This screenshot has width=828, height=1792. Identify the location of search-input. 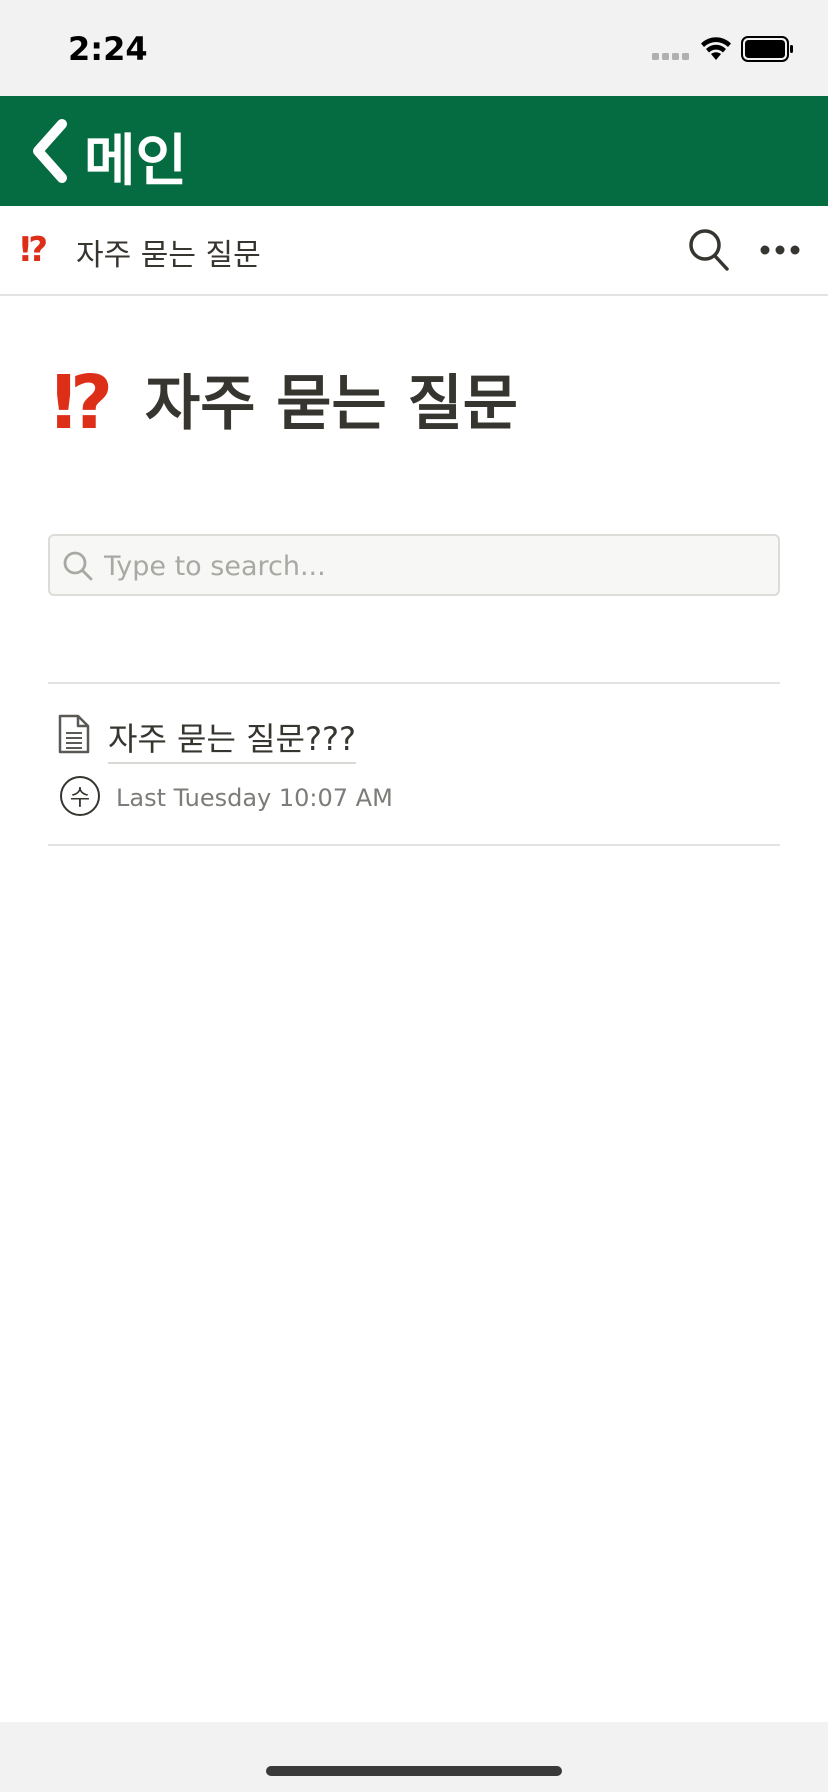
(434, 566).